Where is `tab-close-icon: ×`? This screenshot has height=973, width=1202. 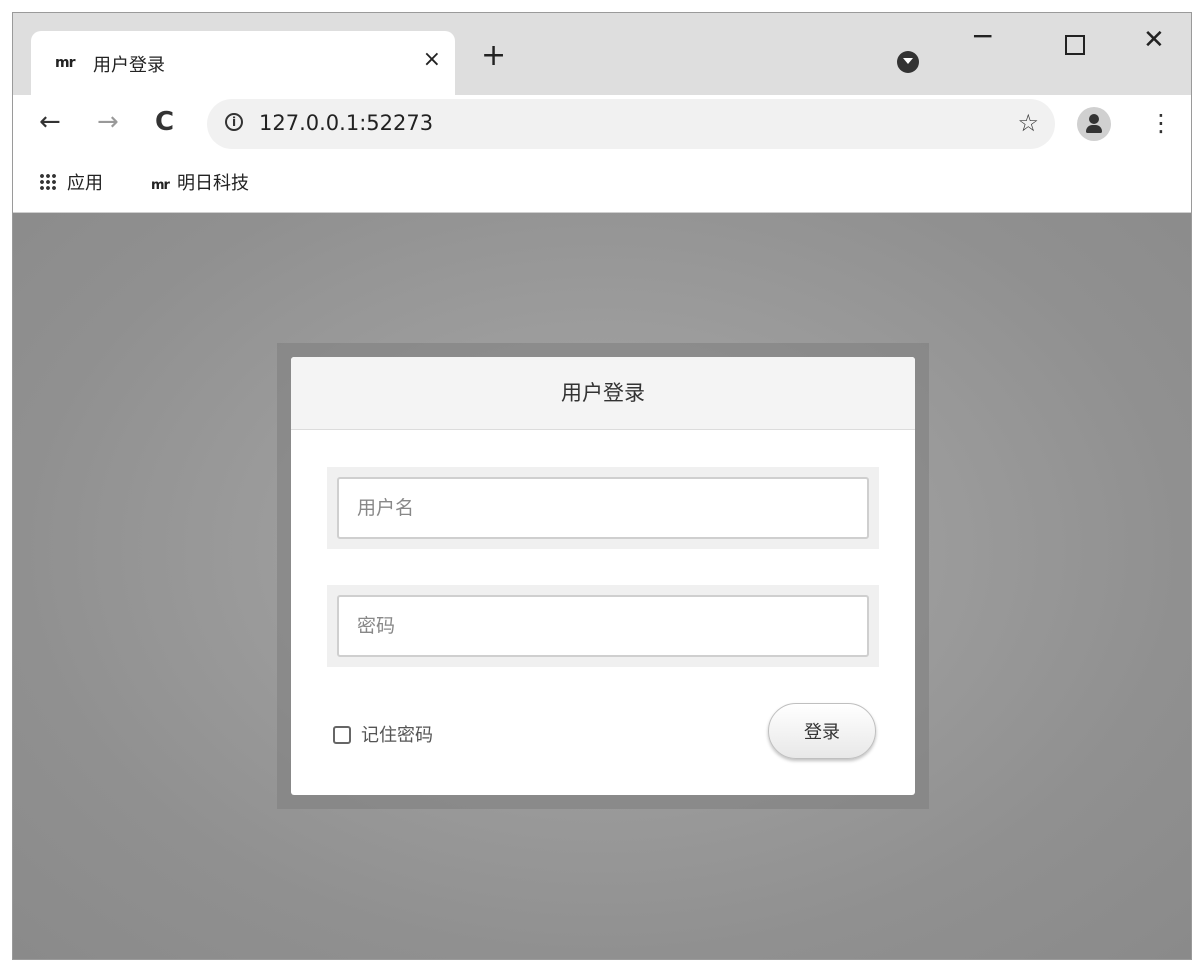 tab-close-icon: × is located at coordinates (432, 59).